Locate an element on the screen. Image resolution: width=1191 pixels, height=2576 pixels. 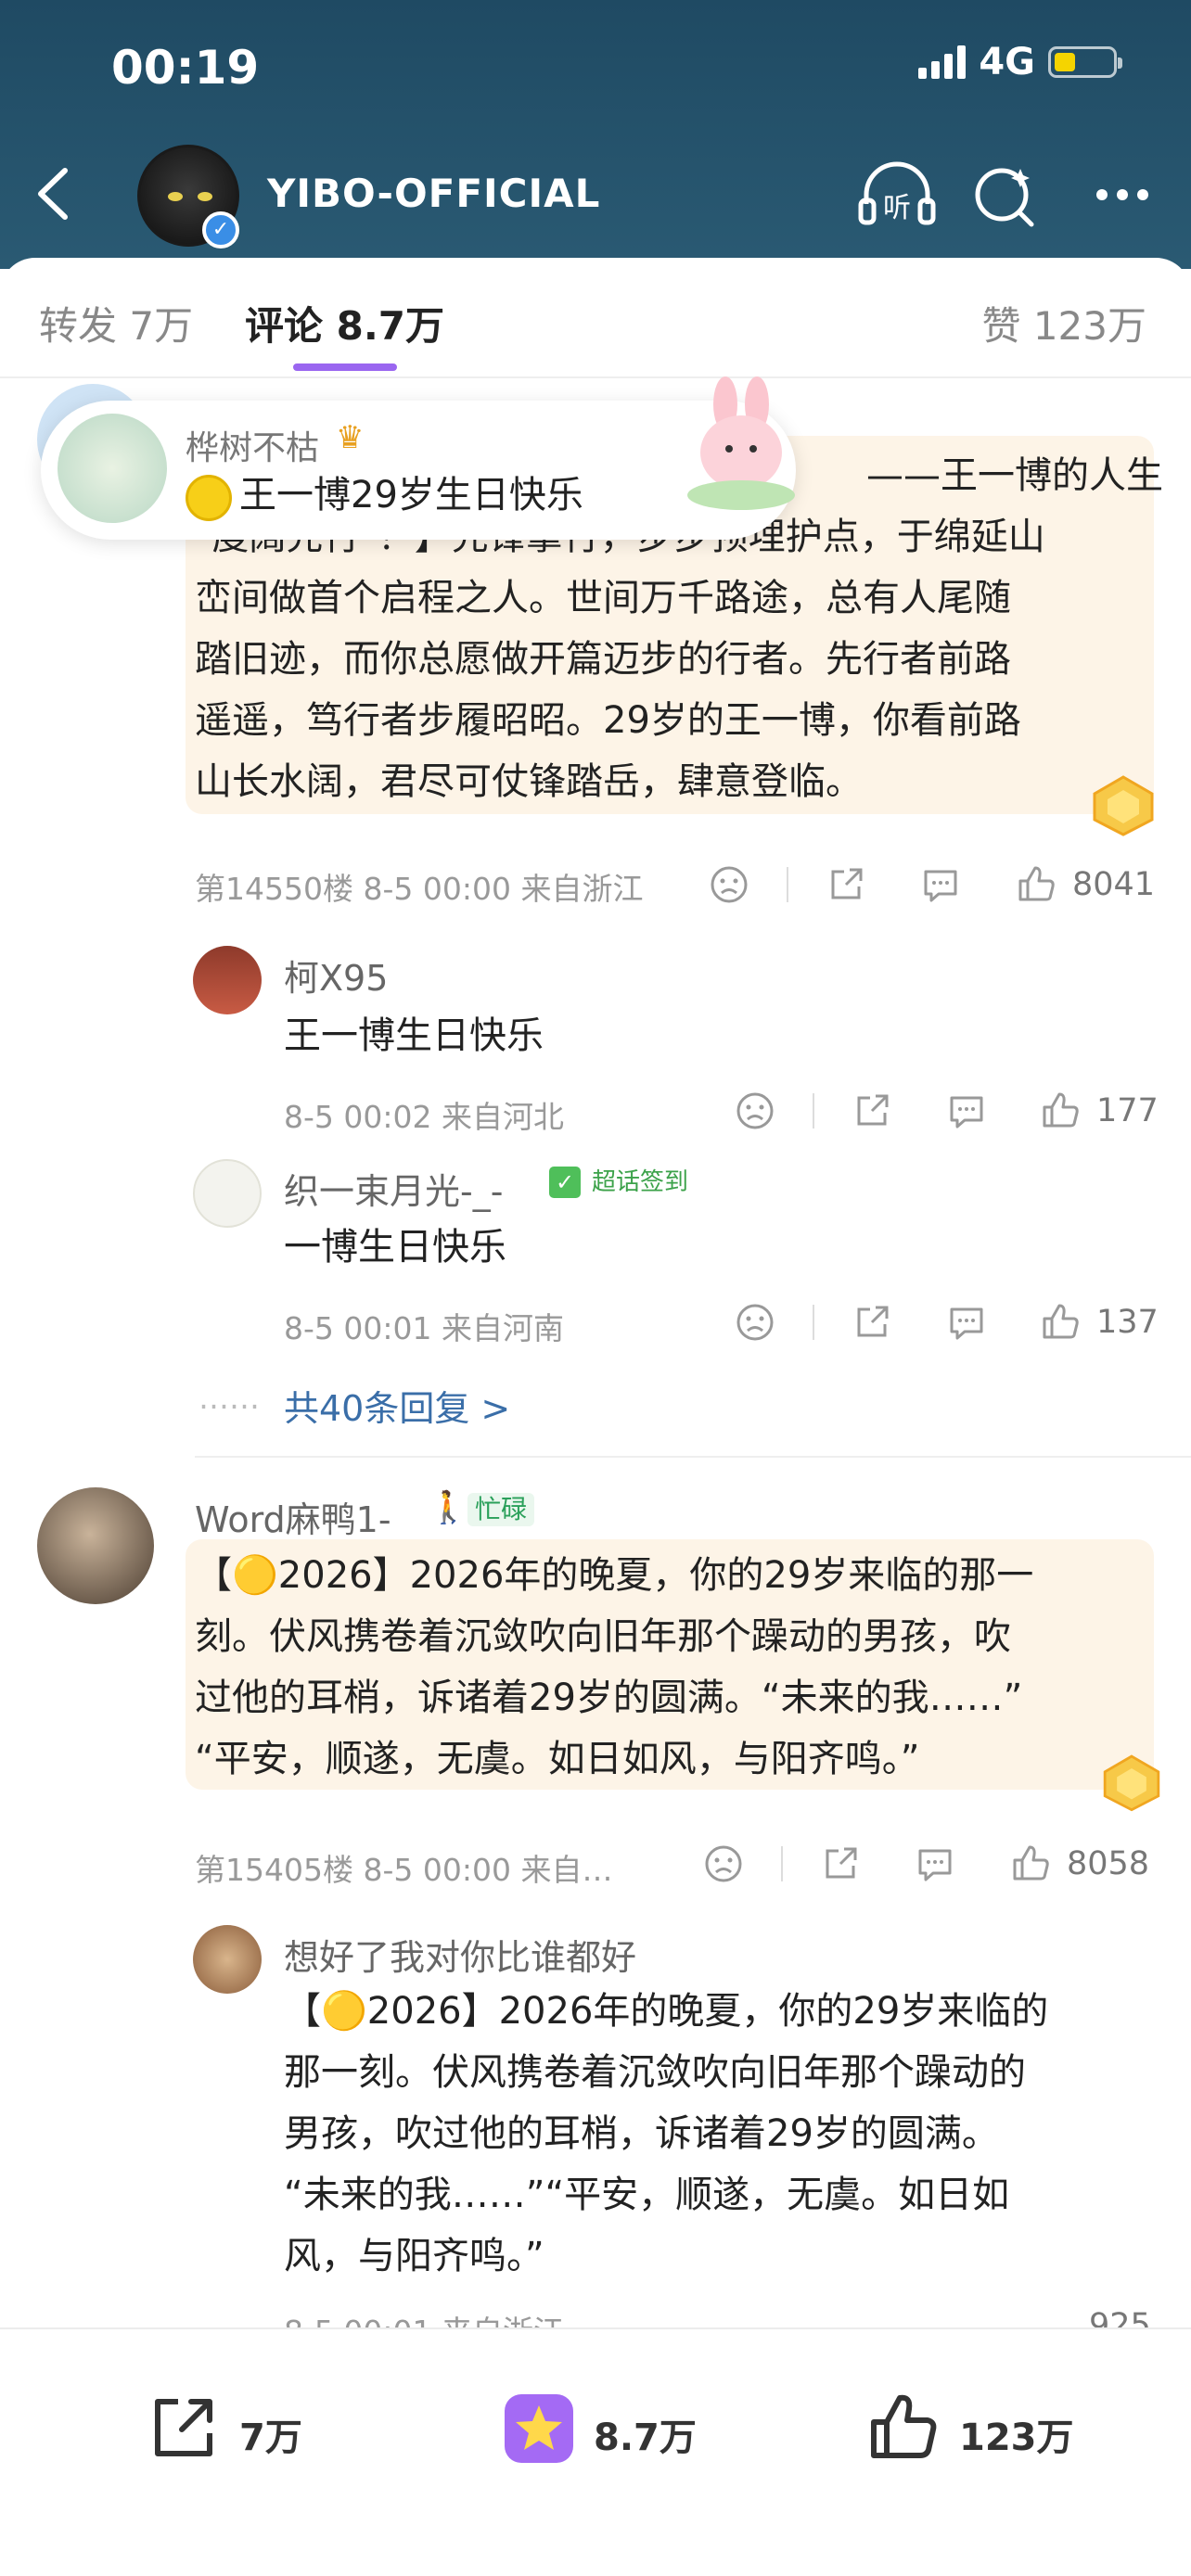
comment-user: Word麻鸭1- is located at coordinates (293, 1517).